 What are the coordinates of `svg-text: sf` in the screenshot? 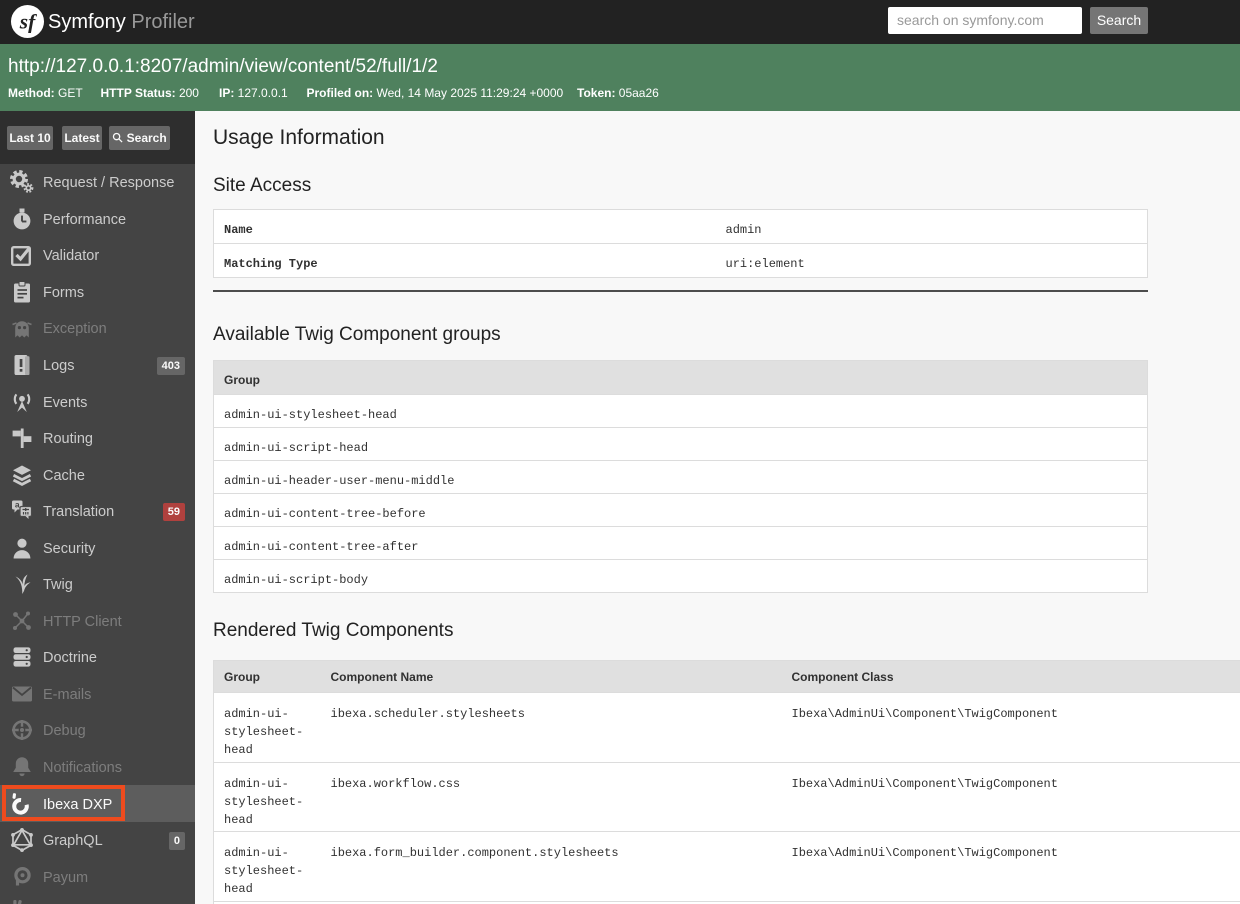 It's located at (28, 21).